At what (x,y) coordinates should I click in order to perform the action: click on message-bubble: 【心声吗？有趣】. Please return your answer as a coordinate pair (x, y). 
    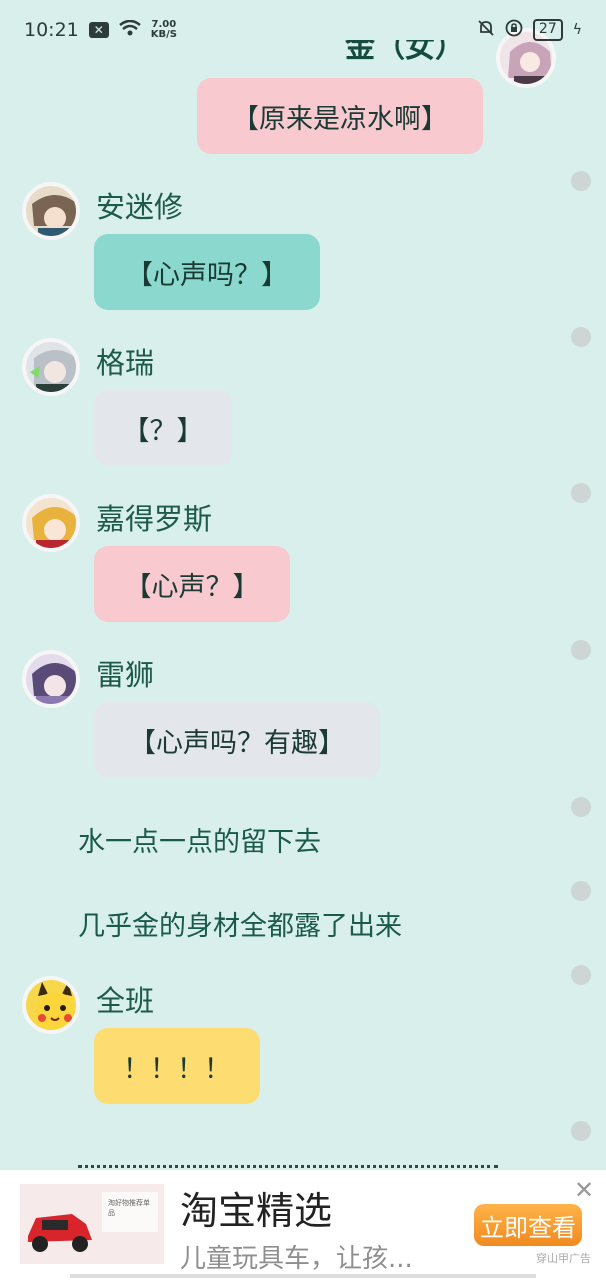
    Looking at the image, I should click on (237, 740).